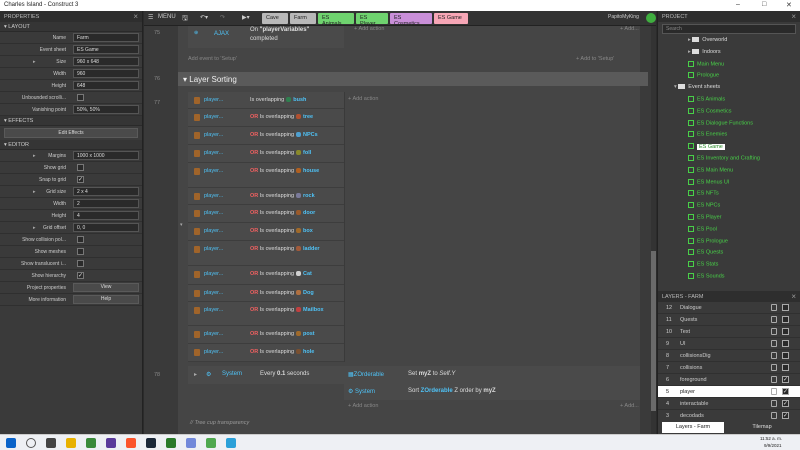 The width and height of the screenshot is (800, 450). I want to click on close-icon: ✕, so click(789, 5).